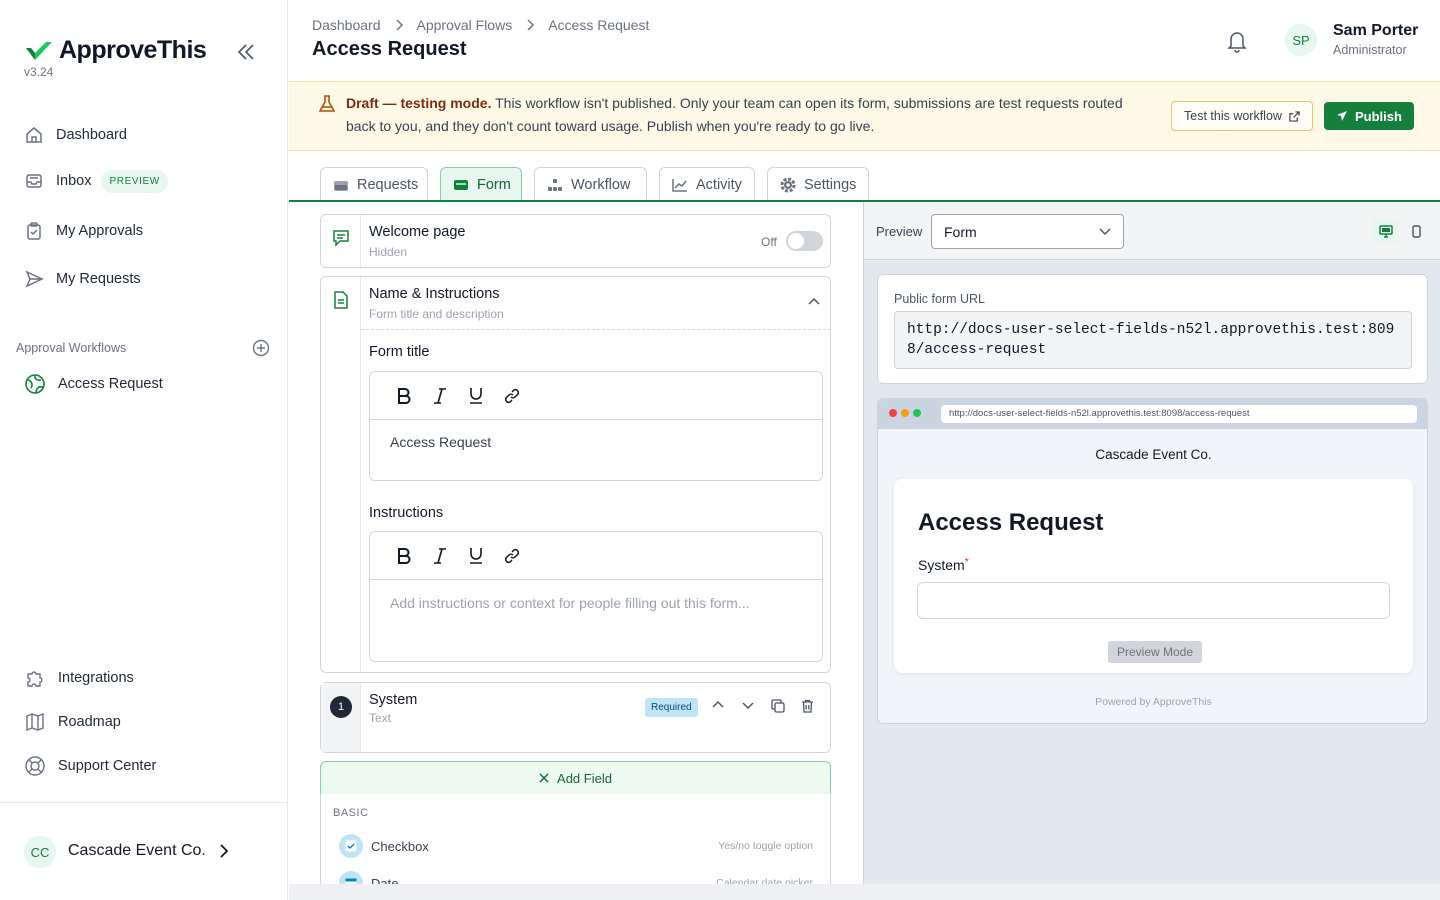 Image resolution: width=1440 pixels, height=900 pixels. Describe the element at coordinates (590, 184) in the screenshot. I see `tab-workflow: Workflow` at that location.